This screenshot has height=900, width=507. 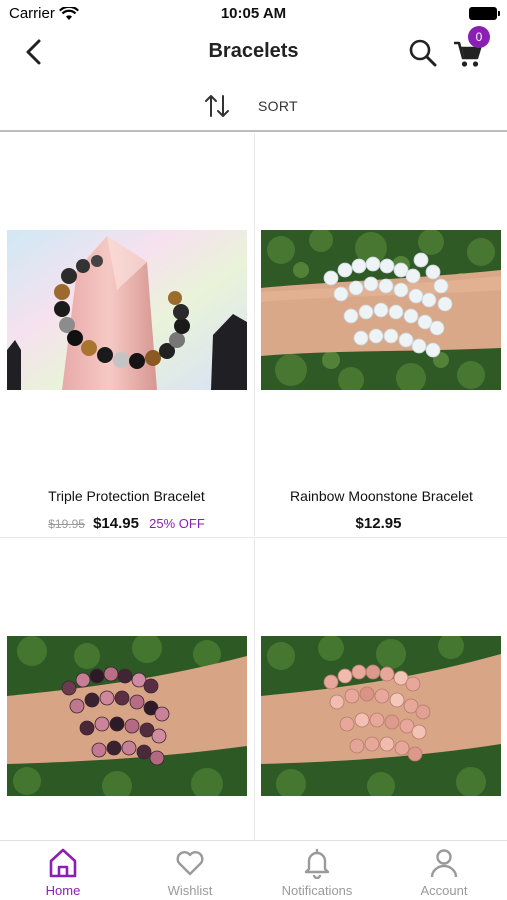 I want to click on bell-icon, so click(x=317, y=863).